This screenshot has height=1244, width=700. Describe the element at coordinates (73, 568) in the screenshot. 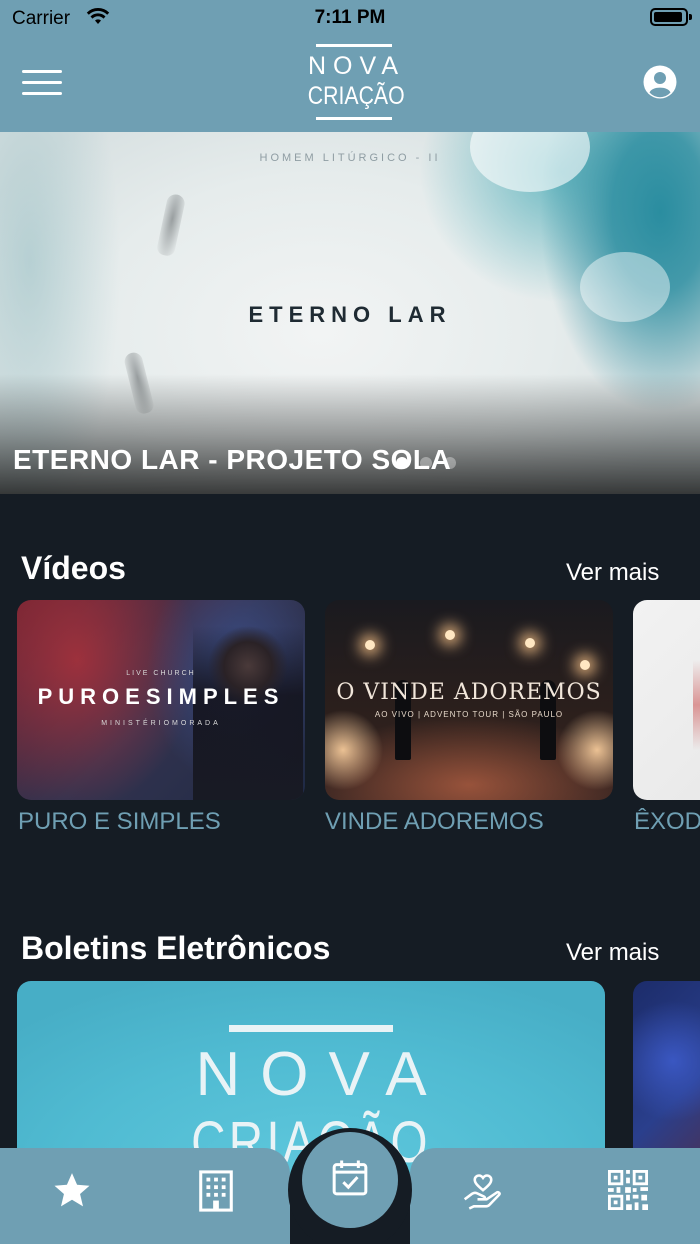

I see `videos-section-title: Vídeos` at that location.